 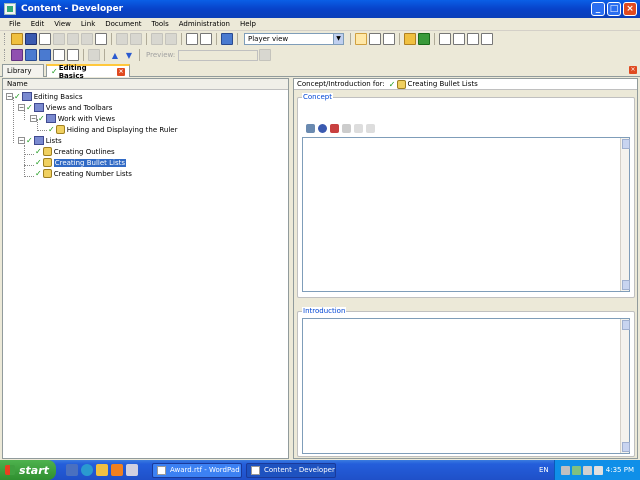 I want to click on tree-node: ✓ Creating Outlines, so click(x=75, y=151).